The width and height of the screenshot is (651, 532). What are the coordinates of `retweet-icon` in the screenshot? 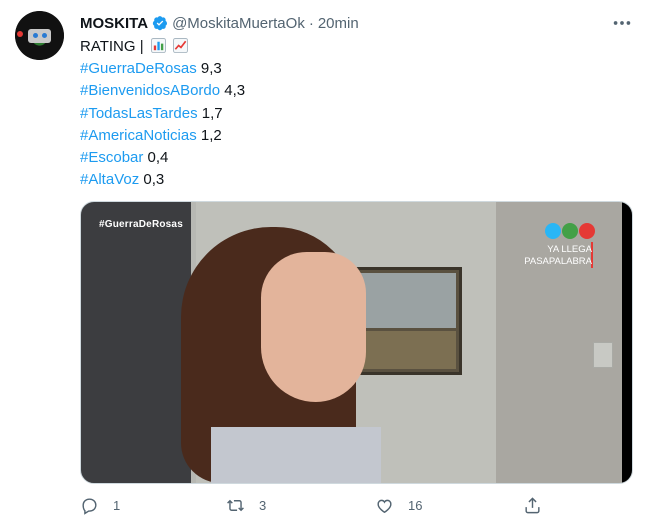 It's located at (235, 505).